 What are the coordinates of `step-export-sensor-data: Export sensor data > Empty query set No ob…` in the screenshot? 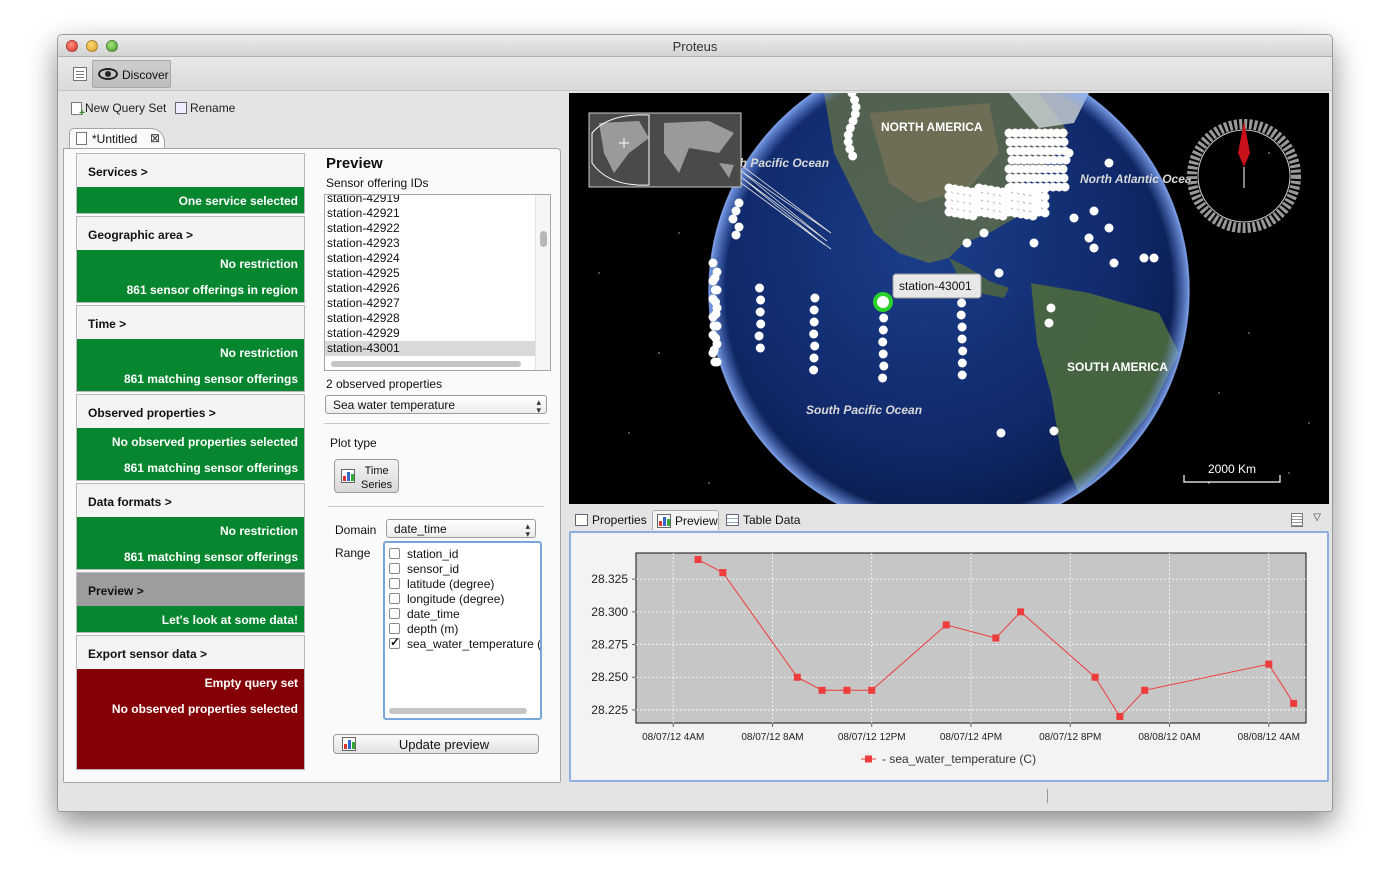 It's located at (190, 702).